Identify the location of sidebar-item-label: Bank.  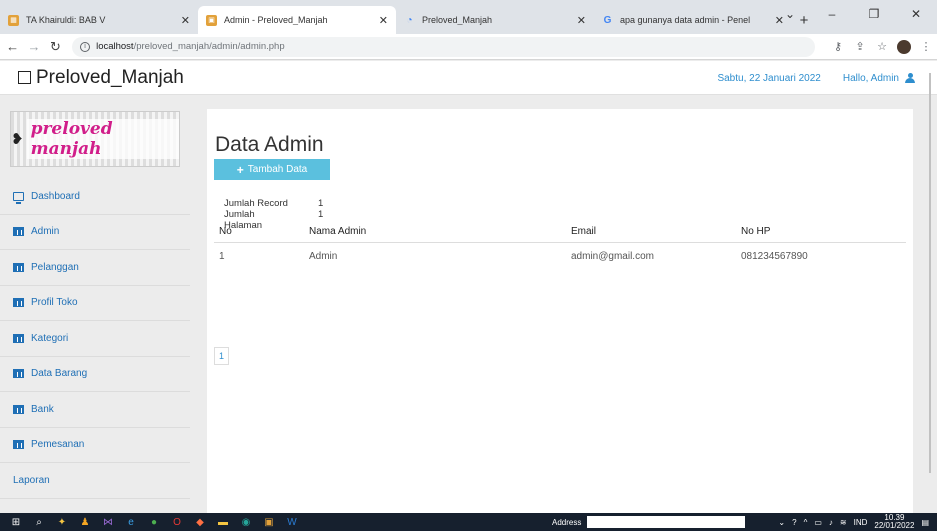
(42, 409).